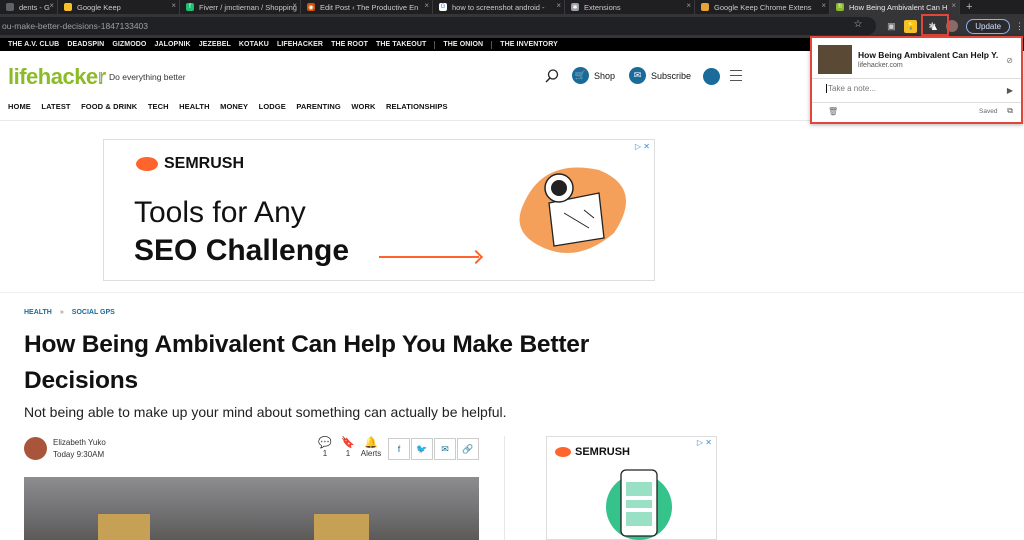  I want to click on network-link: DEADSPIN, so click(85, 44).